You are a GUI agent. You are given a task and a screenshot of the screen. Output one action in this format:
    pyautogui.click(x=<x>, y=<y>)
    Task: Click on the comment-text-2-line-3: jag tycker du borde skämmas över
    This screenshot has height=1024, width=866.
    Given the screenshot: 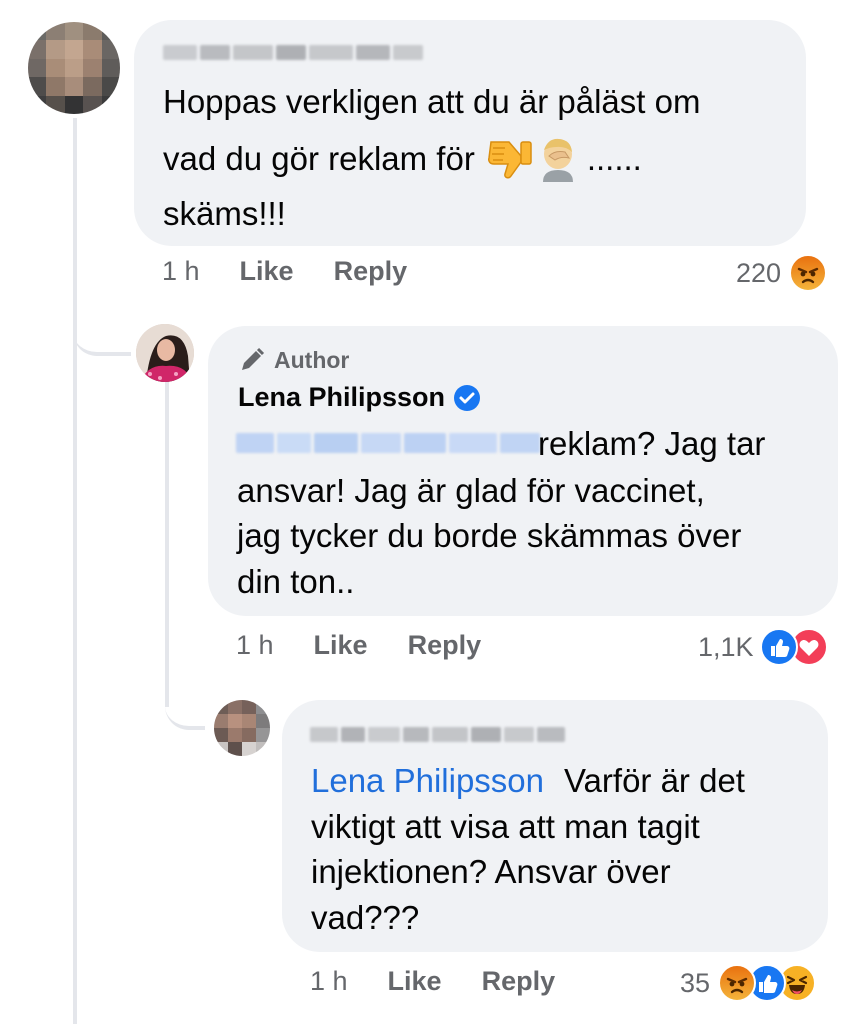 What is the action you would take?
    pyautogui.click(x=489, y=535)
    